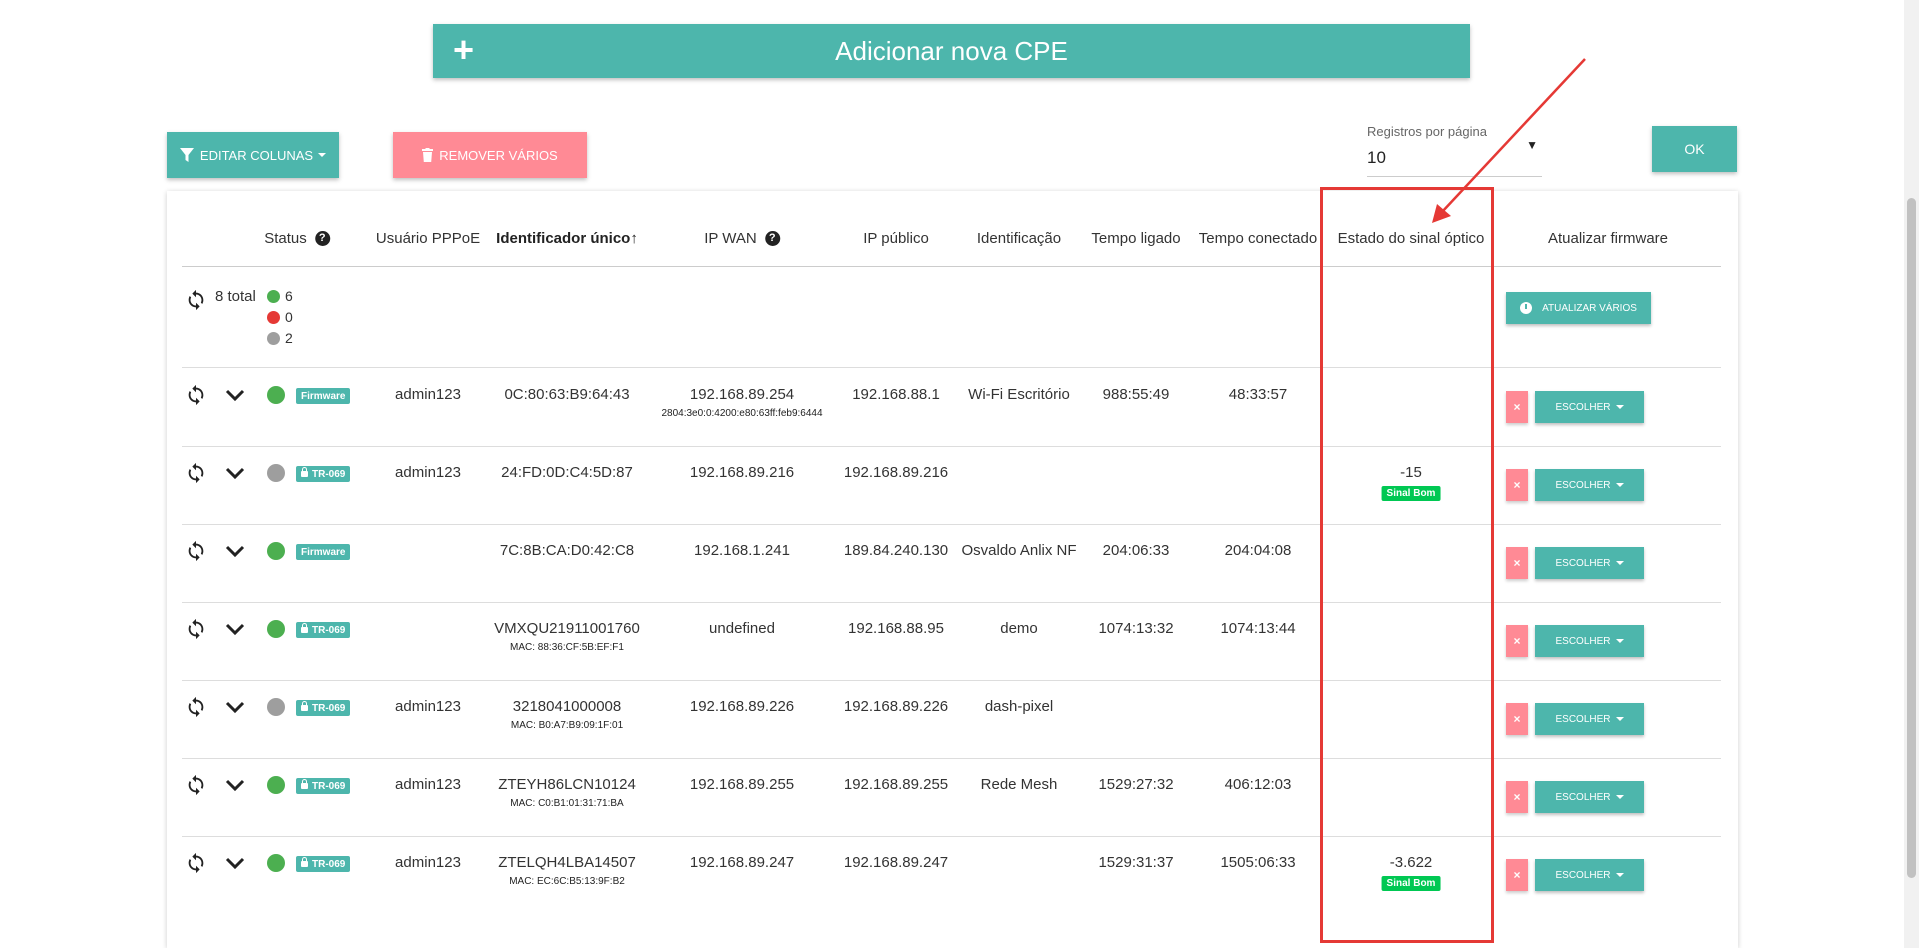 Image resolution: width=1919 pixels, height=948 pixels. I want to click on status-header-label: Status, so click(285, 238).